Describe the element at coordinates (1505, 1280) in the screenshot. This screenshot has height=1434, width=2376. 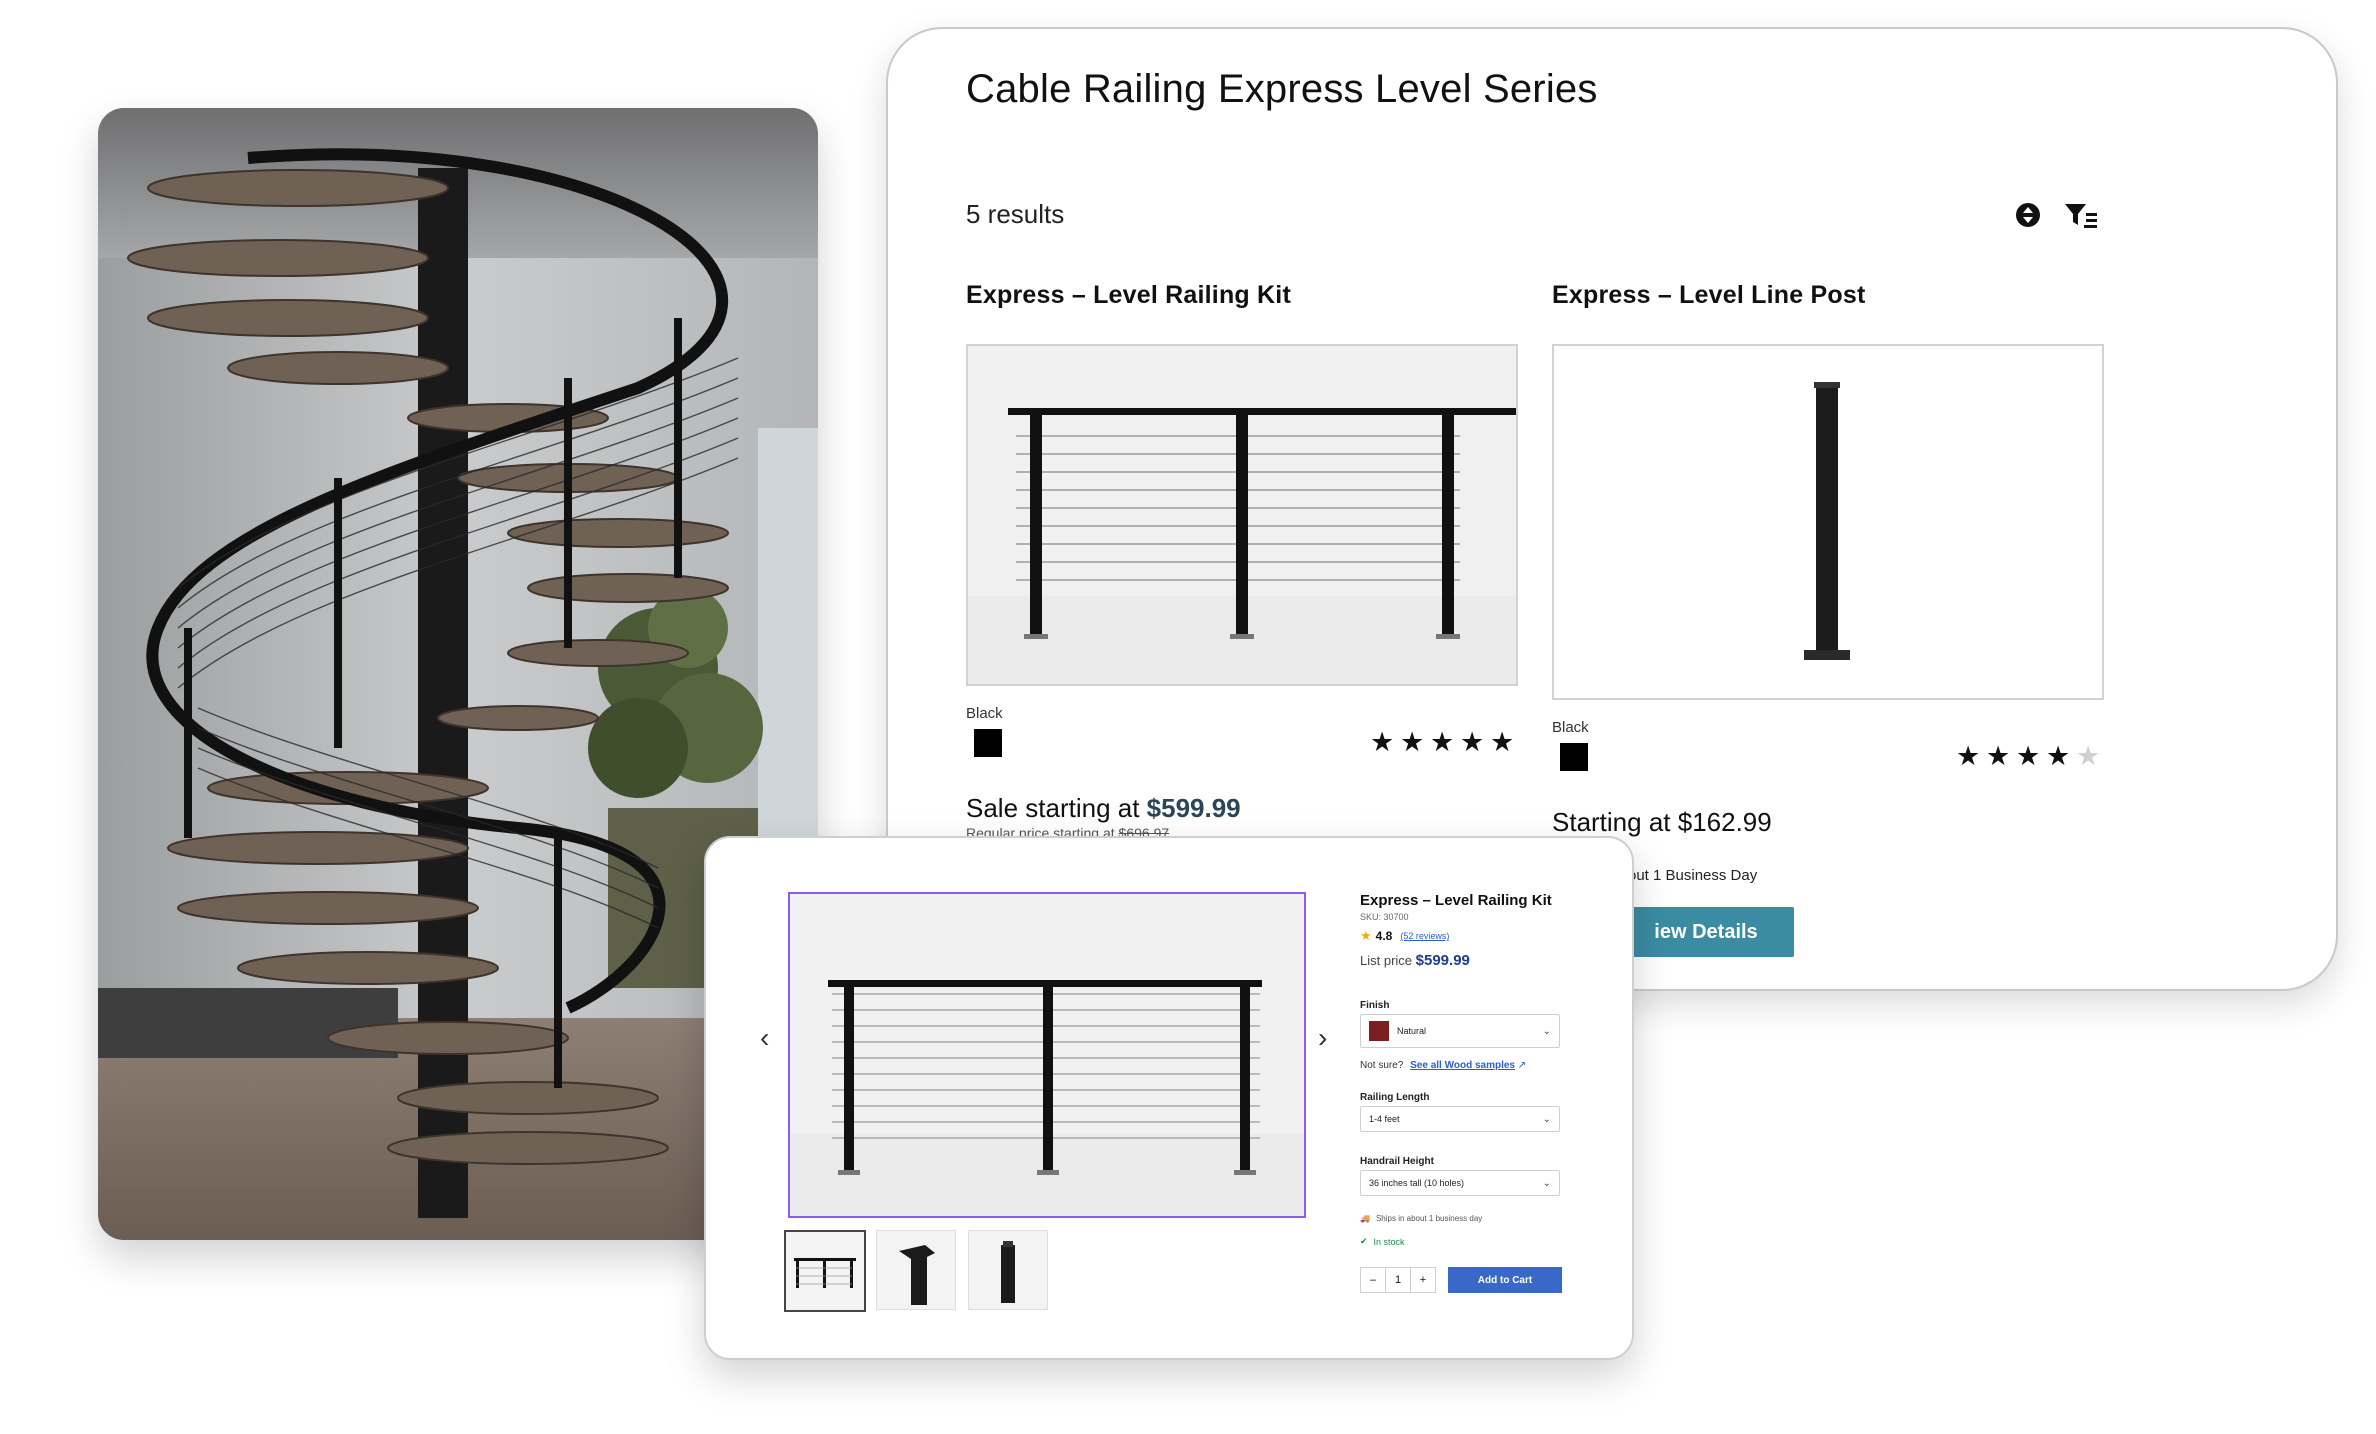
I see `add-to-cart-button: Add to Cart` at that location.